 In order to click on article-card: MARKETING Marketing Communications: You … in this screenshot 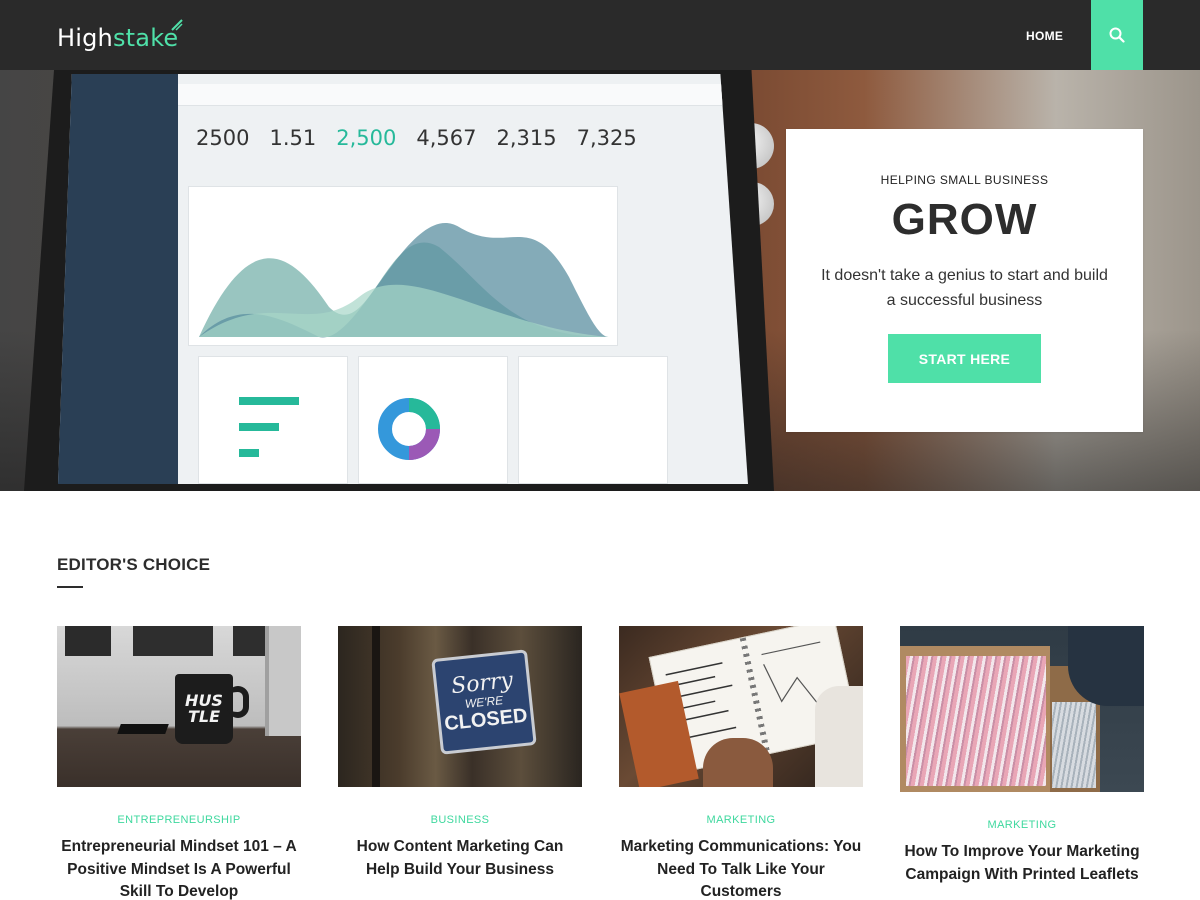, I will do `click(741, 763)`.